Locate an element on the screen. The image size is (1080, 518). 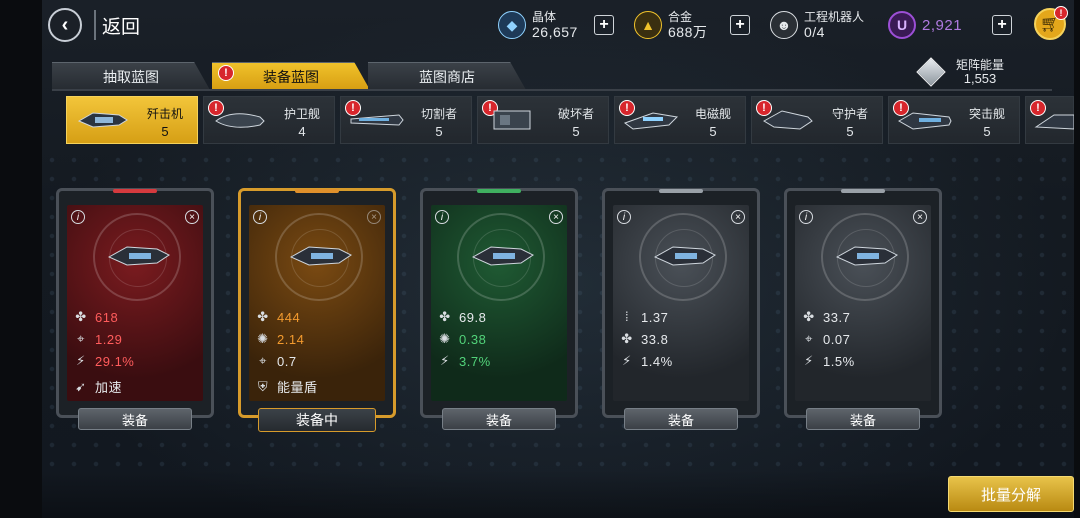
tab-blueprint-shop: 蓝图商店 is located at coordinates (447, 76).